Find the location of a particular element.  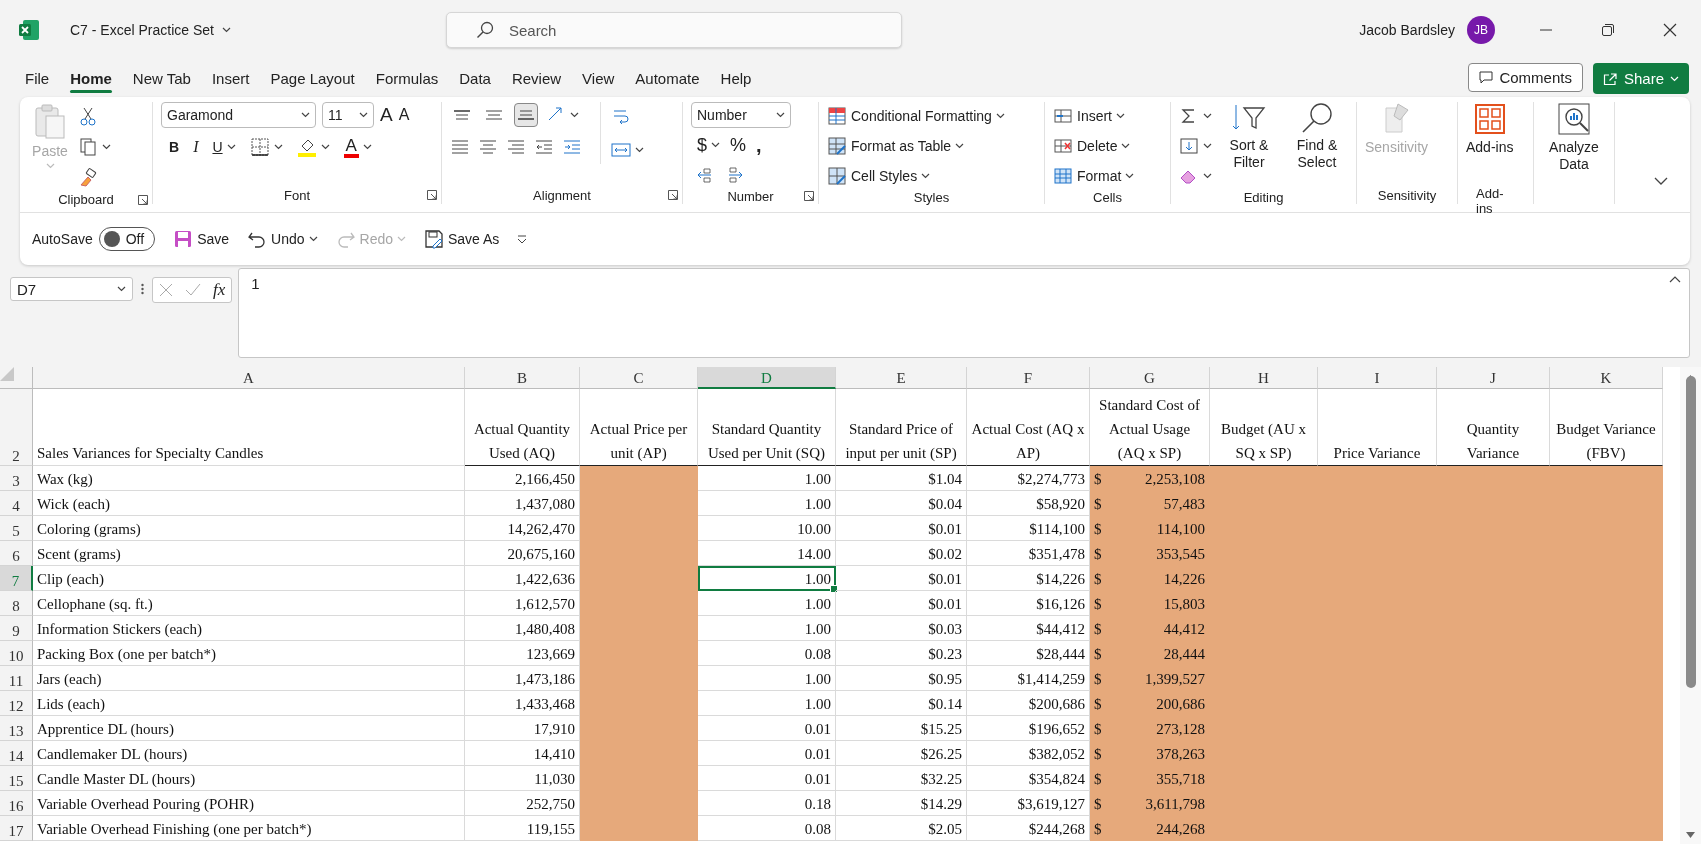

row-header: 14 is located at coordinates (16, 753).